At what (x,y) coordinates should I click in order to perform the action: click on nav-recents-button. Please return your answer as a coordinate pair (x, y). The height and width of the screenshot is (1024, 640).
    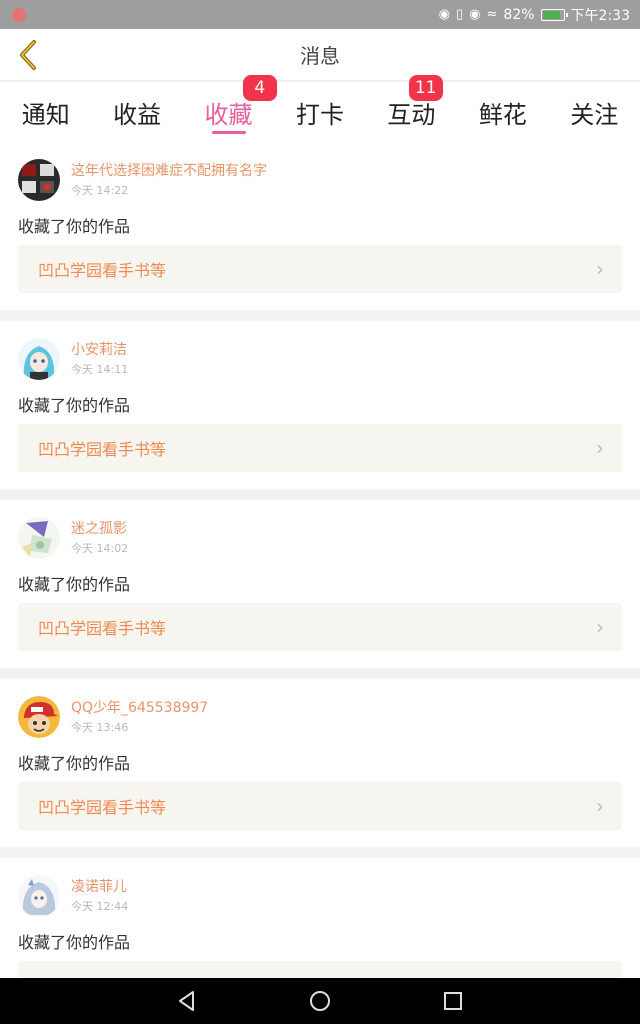
    Looking at the image, I should click on (453, 1001).